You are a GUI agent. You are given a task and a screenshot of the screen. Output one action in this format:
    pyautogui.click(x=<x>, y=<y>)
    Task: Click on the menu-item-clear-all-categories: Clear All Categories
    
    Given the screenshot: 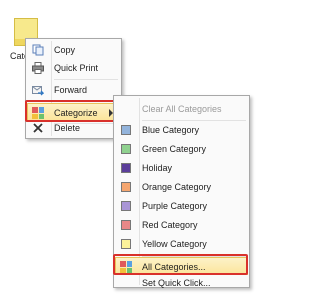 What is the action you would take?
    pyautogui.click(x=181, y=109)
    